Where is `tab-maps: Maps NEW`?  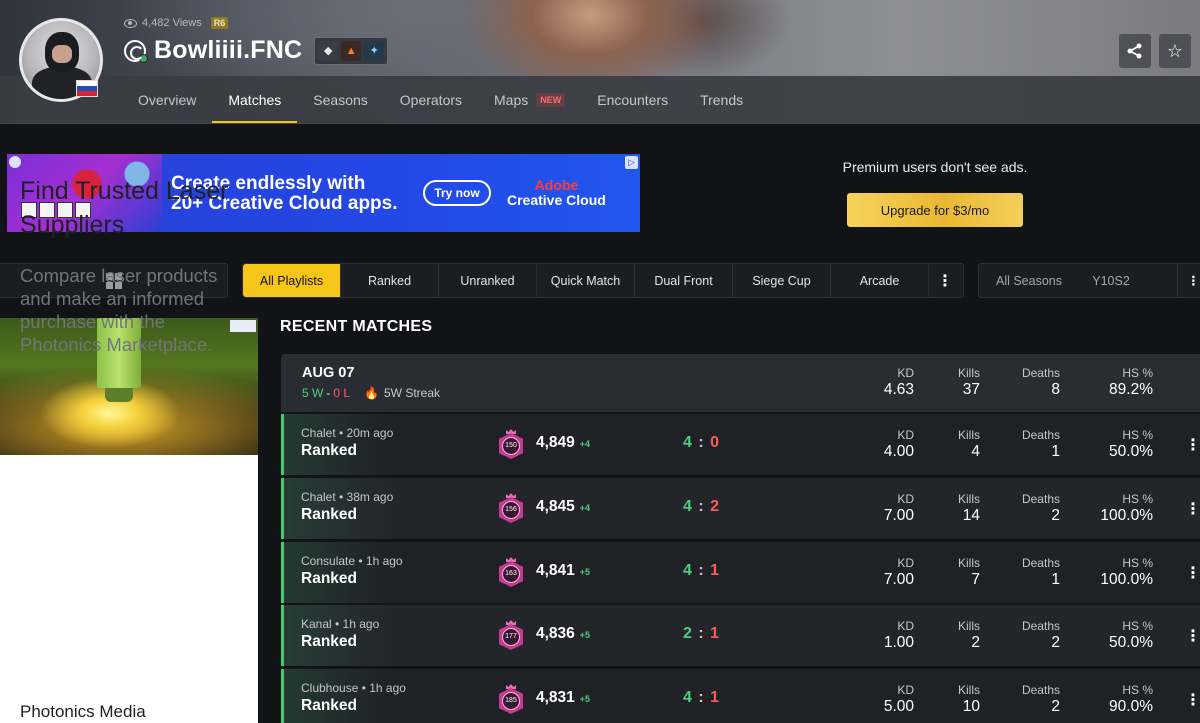
tab-maps: Maps NEW is located at coordinates (529, 99).